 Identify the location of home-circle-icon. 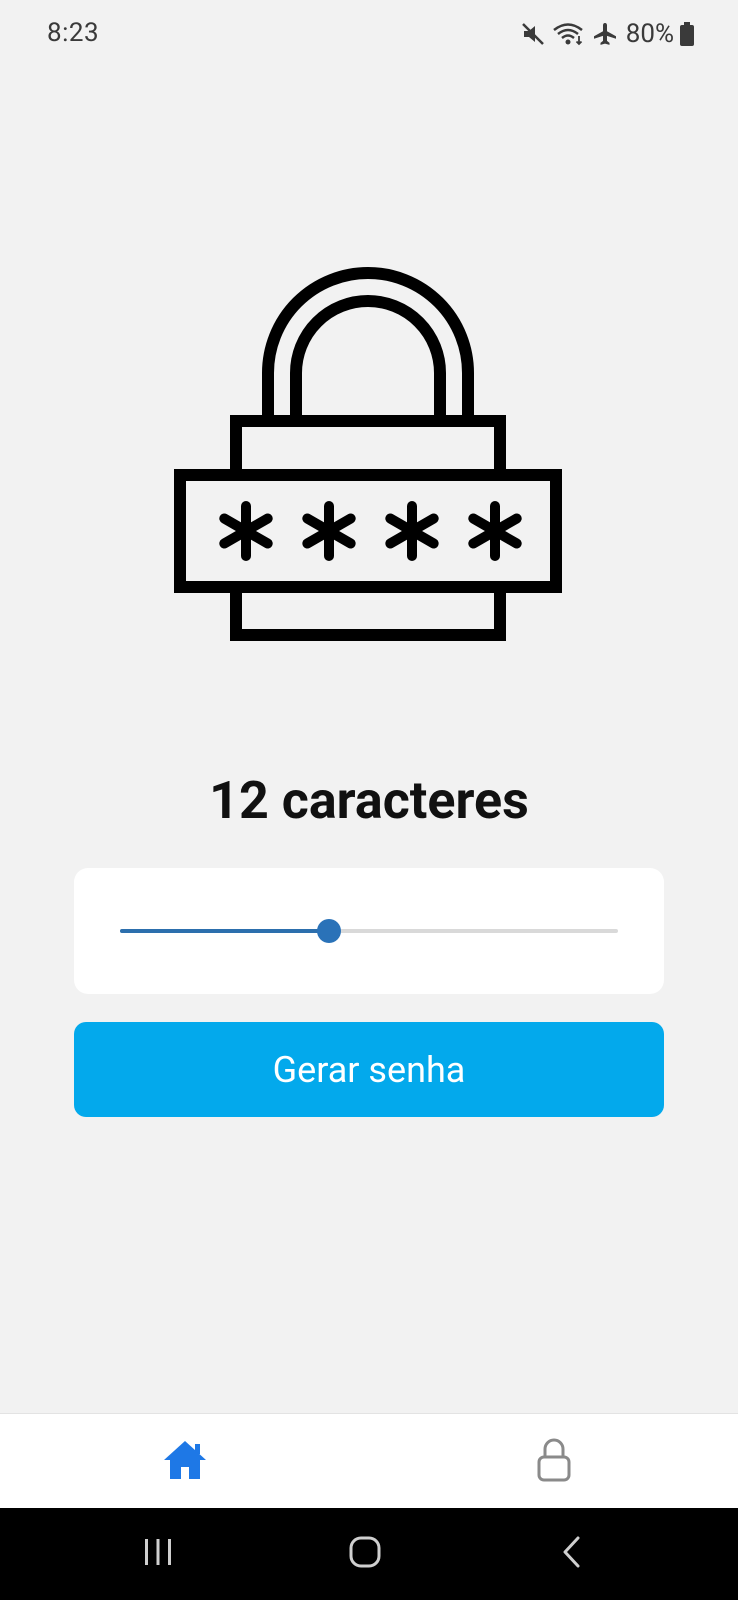
(365, 1554).